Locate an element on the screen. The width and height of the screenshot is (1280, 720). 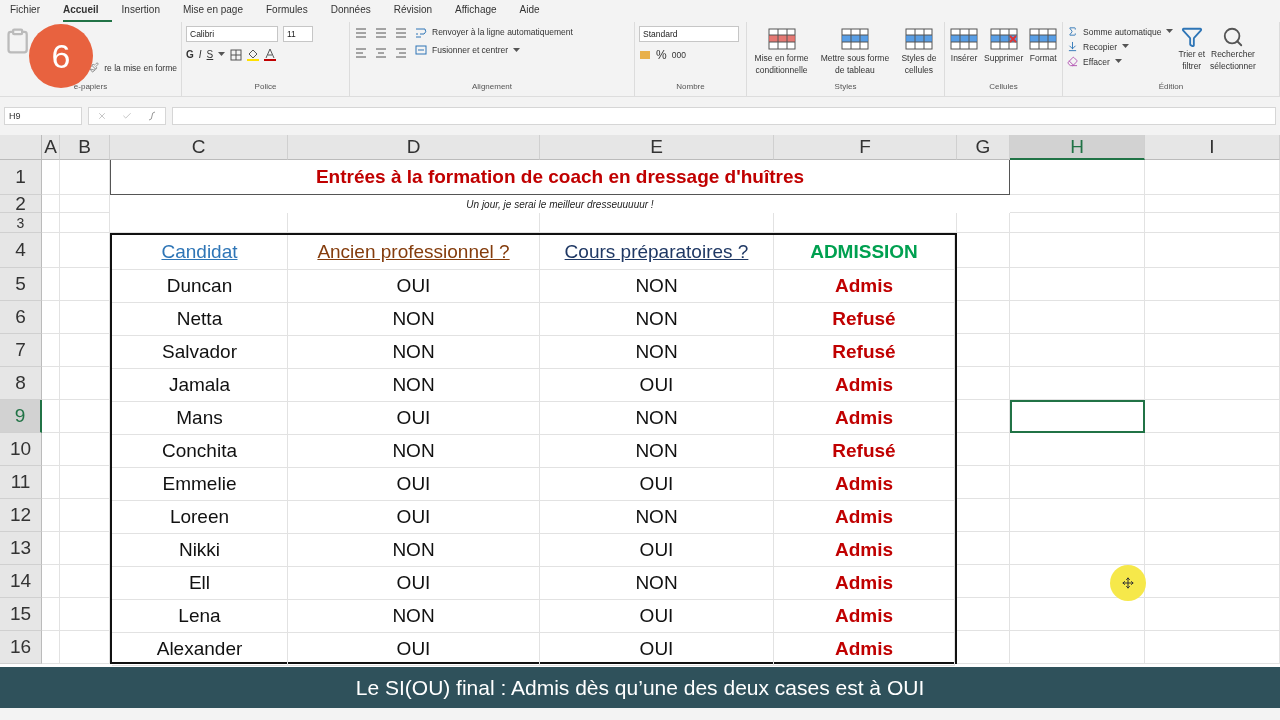
row-header: 14 is located at coordinates (21, 581).